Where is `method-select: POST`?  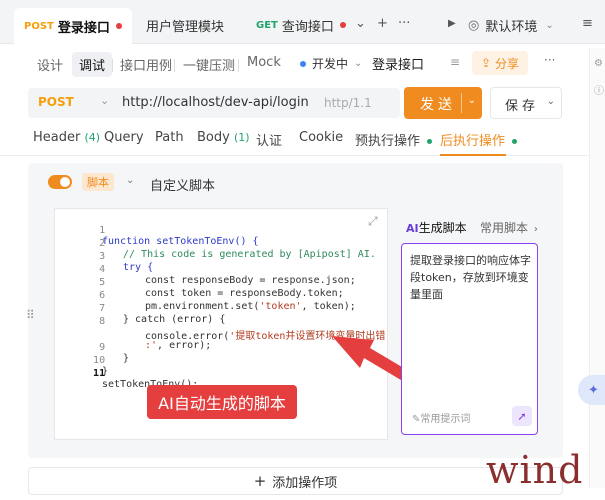
method-select: POST is located at coordinates (56, 102).